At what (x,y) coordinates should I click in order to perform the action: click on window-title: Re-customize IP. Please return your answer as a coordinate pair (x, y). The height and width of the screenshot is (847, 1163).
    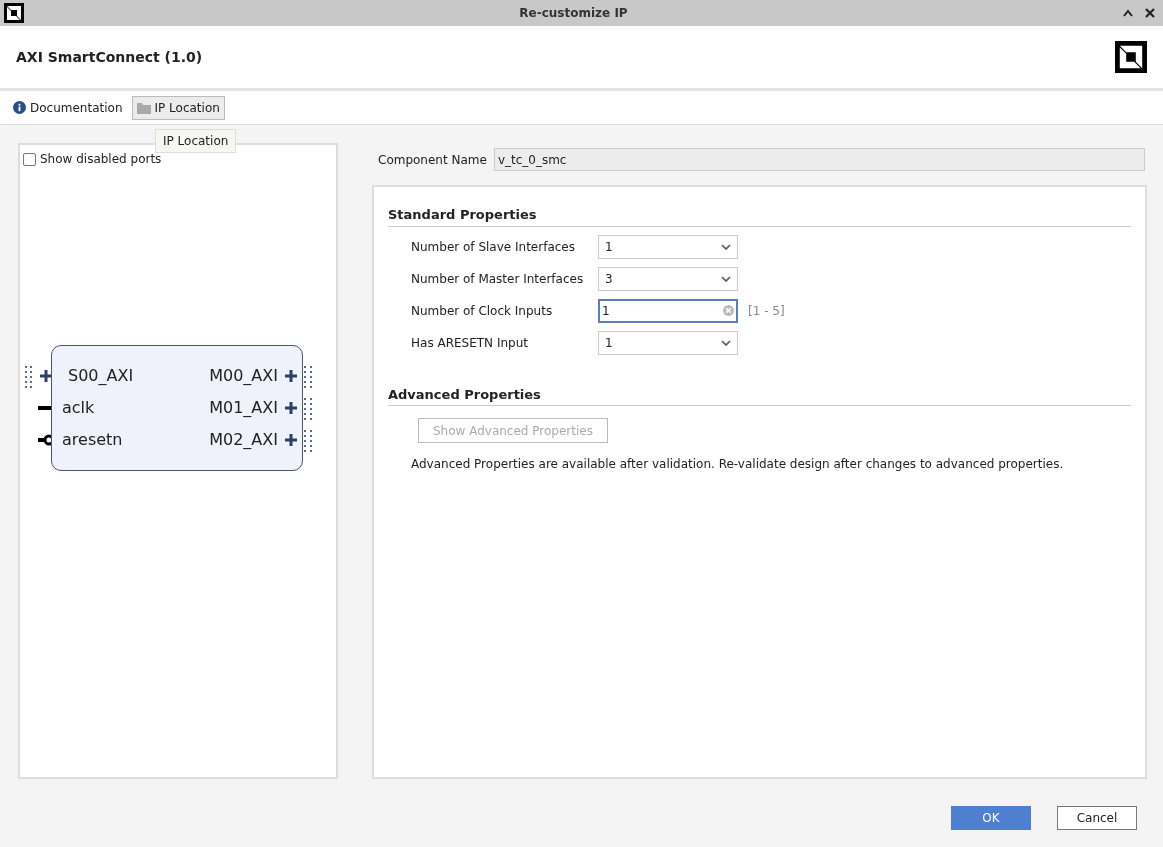
    Looking at the image, I should click on (573, 13).